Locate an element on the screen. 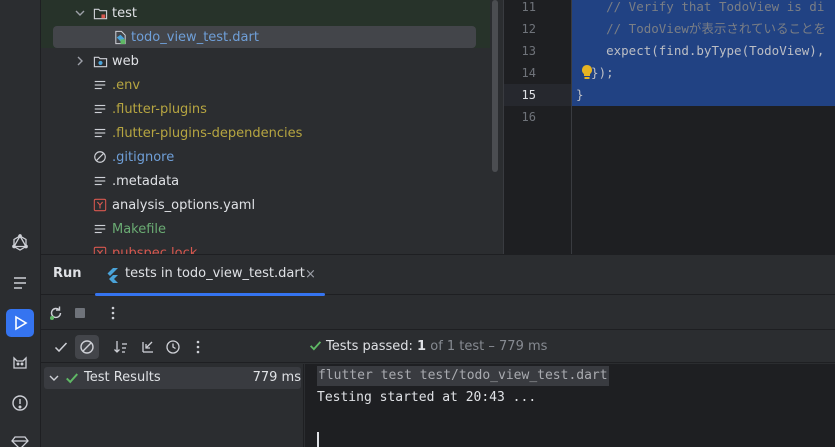 The width and height of the screenshot is (835, 447). flutter-icon is located at coordinates (112, 275).